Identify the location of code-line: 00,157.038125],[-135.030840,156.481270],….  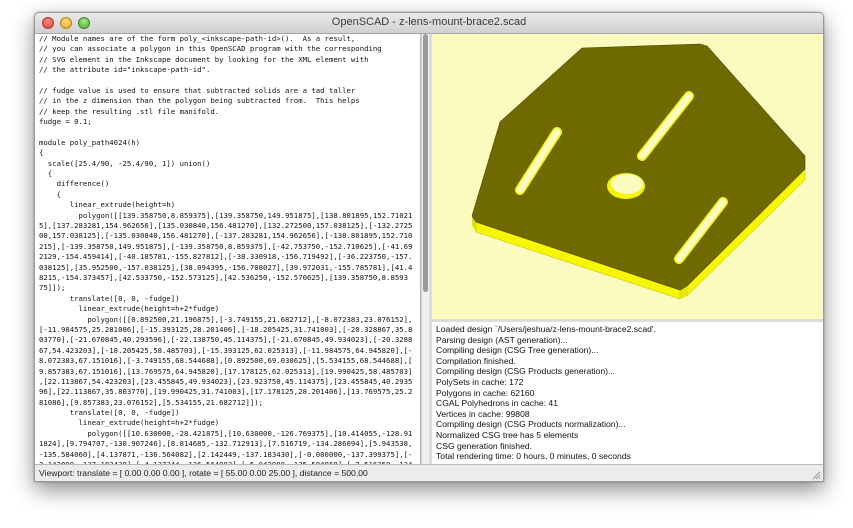
(227, 236).